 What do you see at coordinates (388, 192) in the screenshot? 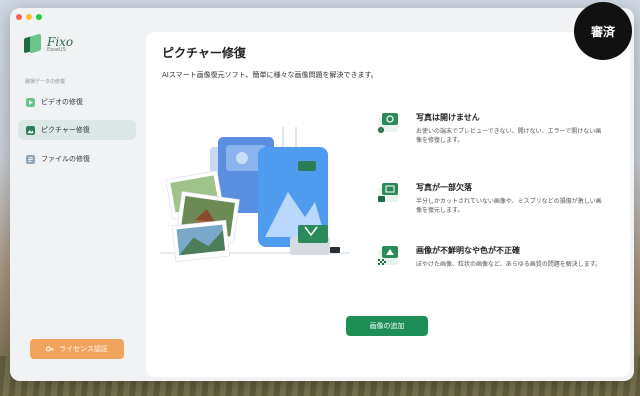
I see `partial-image-icon` at bounding box center [388, 192].